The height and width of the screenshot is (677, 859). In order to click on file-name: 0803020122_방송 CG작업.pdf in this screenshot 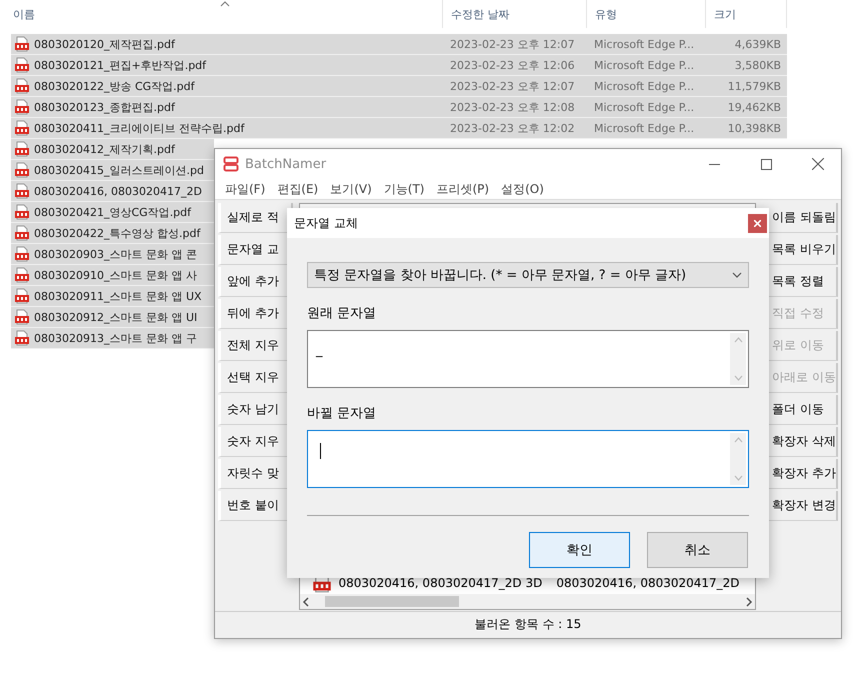, I will do `click(114, 86)`.